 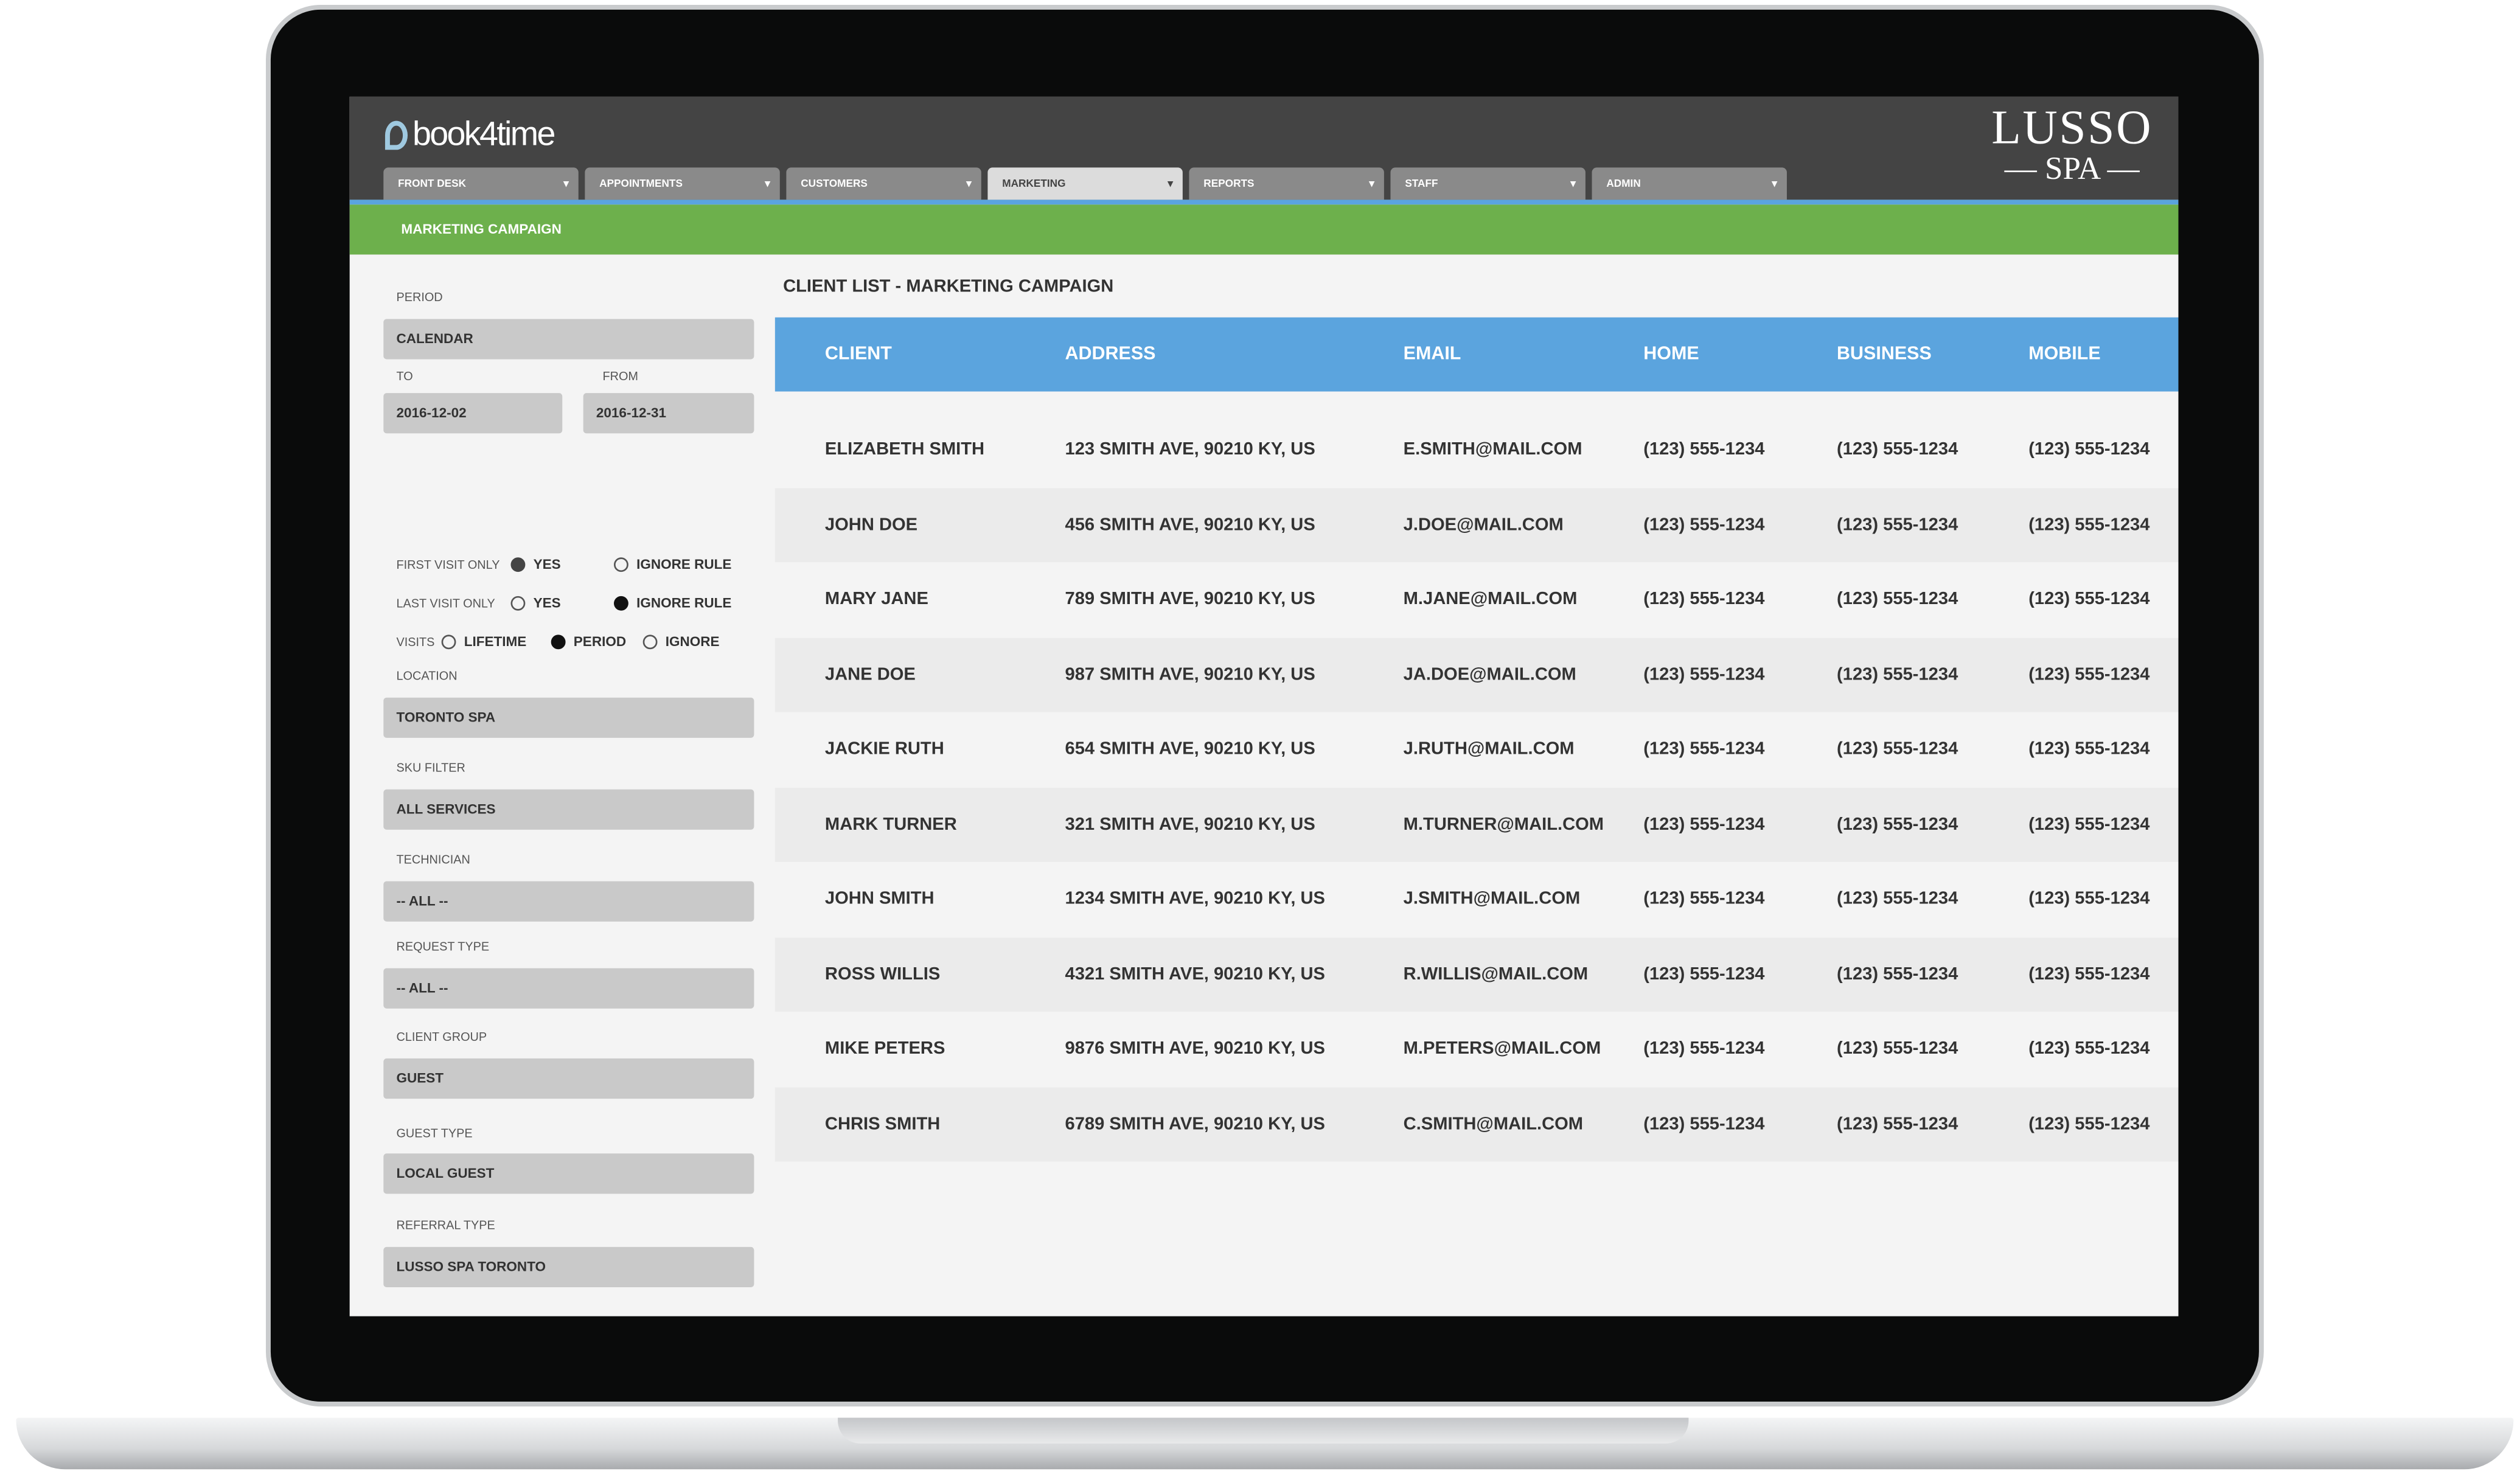 I want to click on visits-ignore-radio, so click(x=650, y=641).